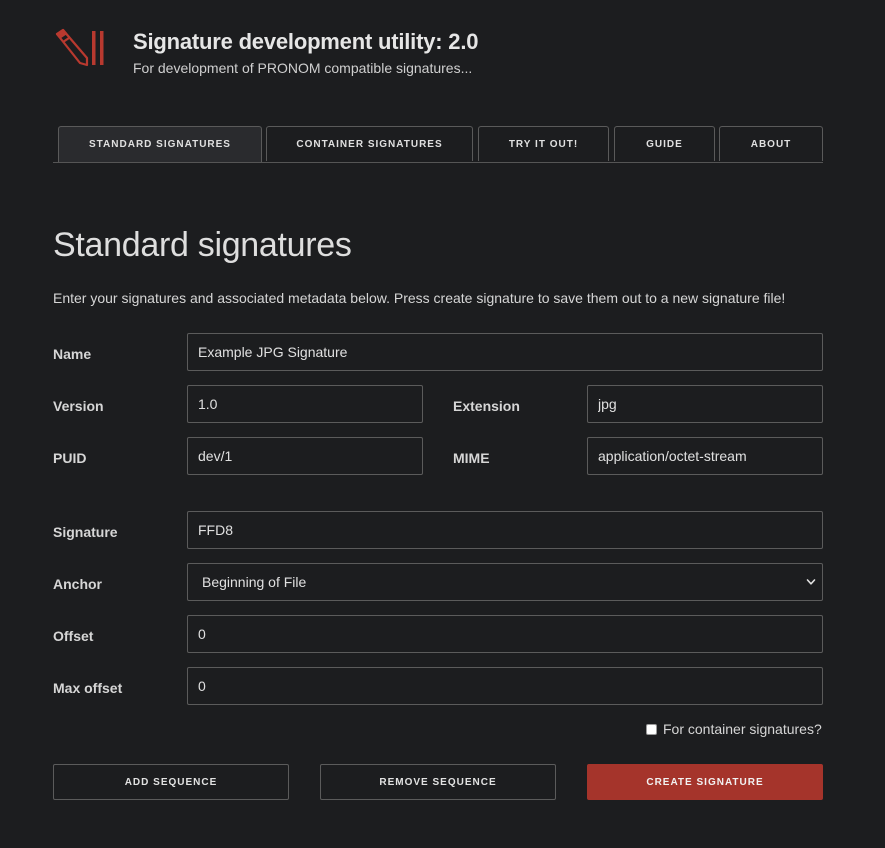 The image size is (885, 848). What do you see at coordinates (505, 530) in the screenshot?
I see `signature-field` at bounding box center [505, 530].